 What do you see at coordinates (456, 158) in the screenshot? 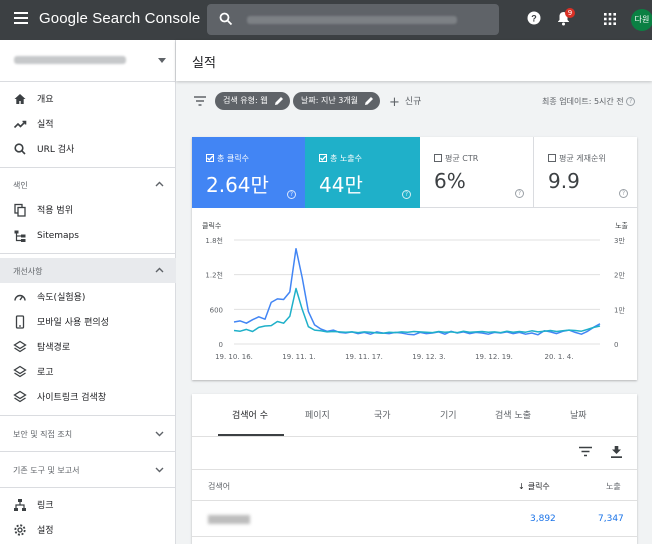
I see `metric-label: 평균 CTR` at bounding box center [456, 158].